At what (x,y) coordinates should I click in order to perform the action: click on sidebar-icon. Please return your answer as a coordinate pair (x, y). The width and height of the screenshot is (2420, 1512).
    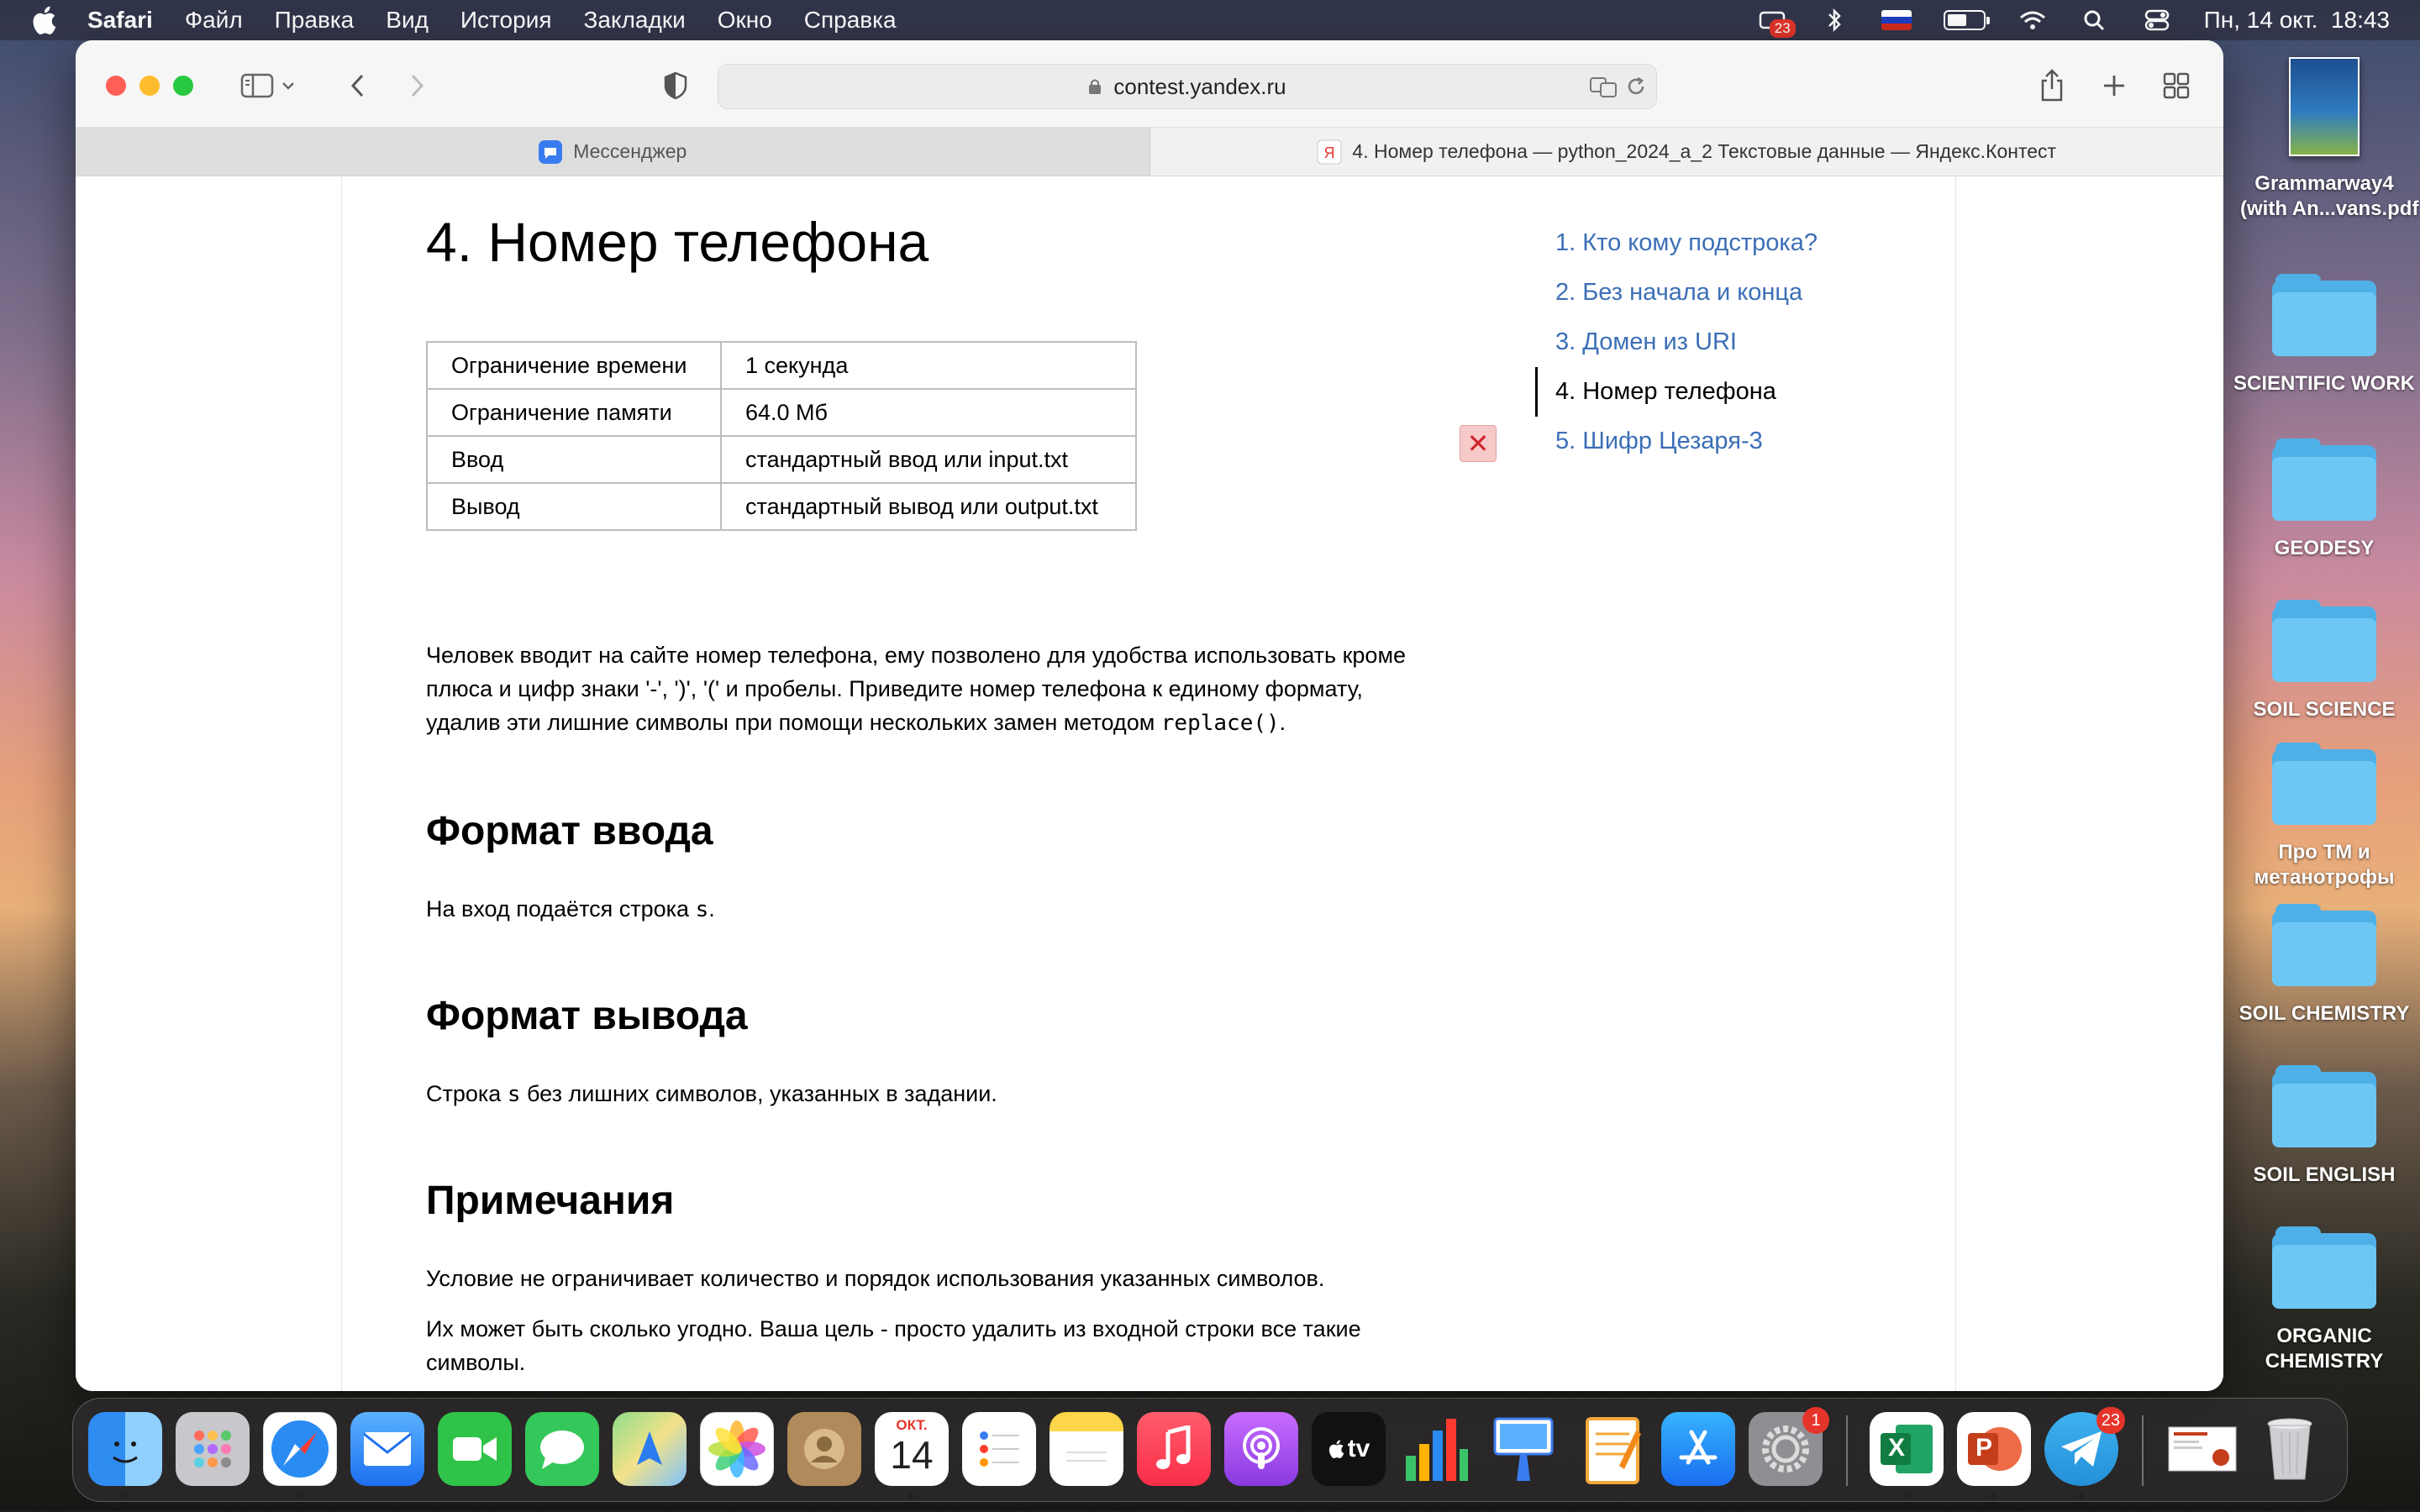
    Looking at the image, I should click on (257, 85).